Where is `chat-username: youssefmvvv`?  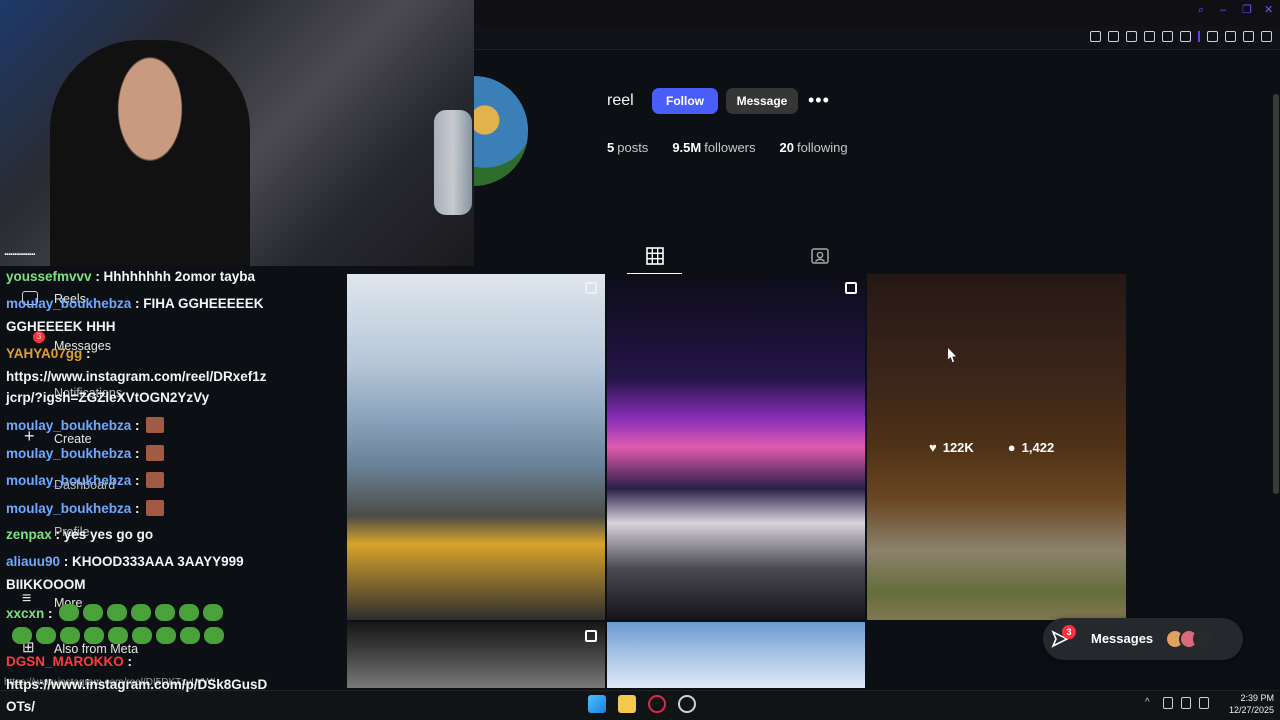 chat-username: youssefmvvv is located at coordinates (49, 276).